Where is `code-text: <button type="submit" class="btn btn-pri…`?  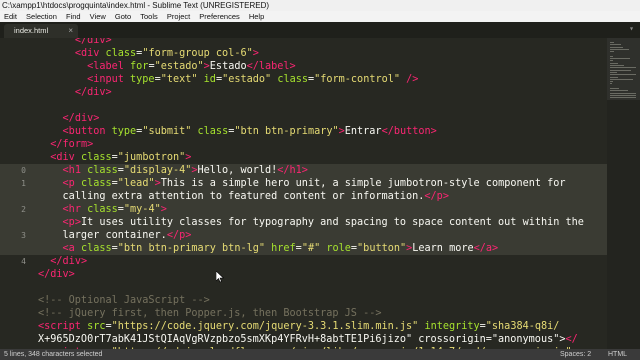 code-text: <button type="submit" class="btn btn-pri… is located at coordinates (249, 131).